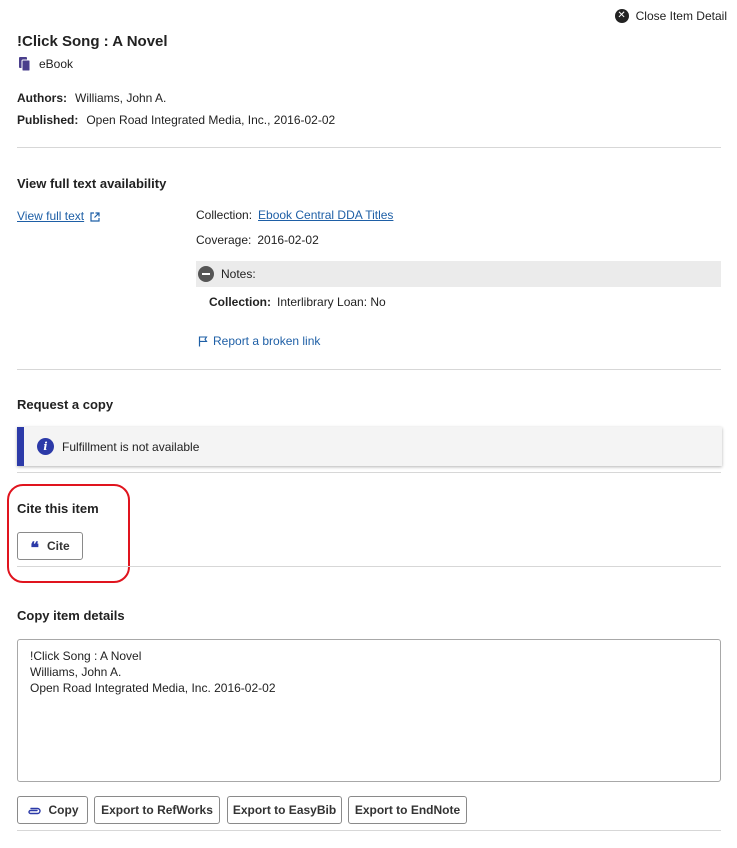 The height and width of the screenshot is (848, 737). I want to click on report-broken-link-label: Report a broken link, so click(266, 341).